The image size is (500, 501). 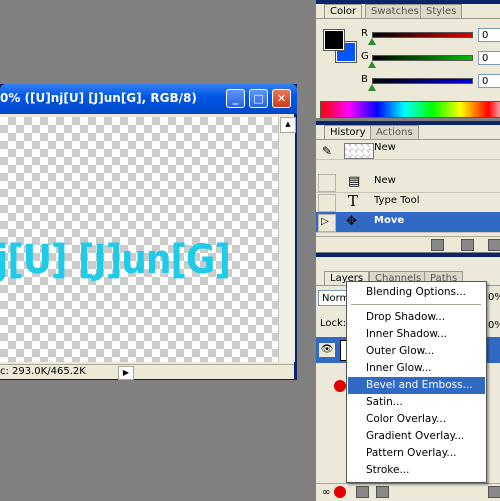 I want to click on move-tool-icon: ✥, so click(x=351, y=221).